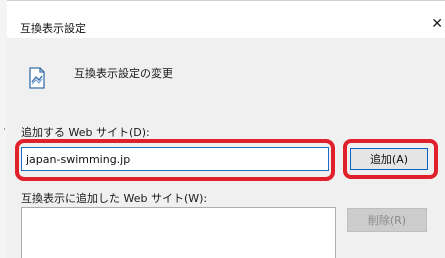 Image resolution: width=445 pixels, height=258 pixels. What do you see at coordinates (178, 232) in the screenshot?
I see `compat-site-list` at bounding box center [178, 232].